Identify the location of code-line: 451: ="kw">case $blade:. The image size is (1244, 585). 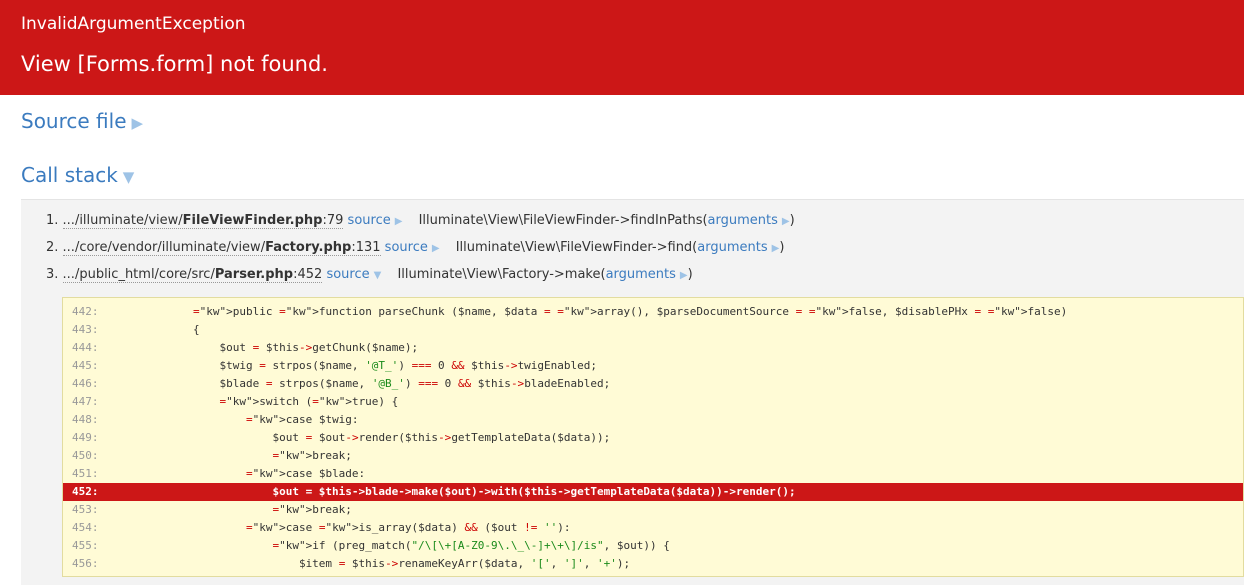
(653, 474).